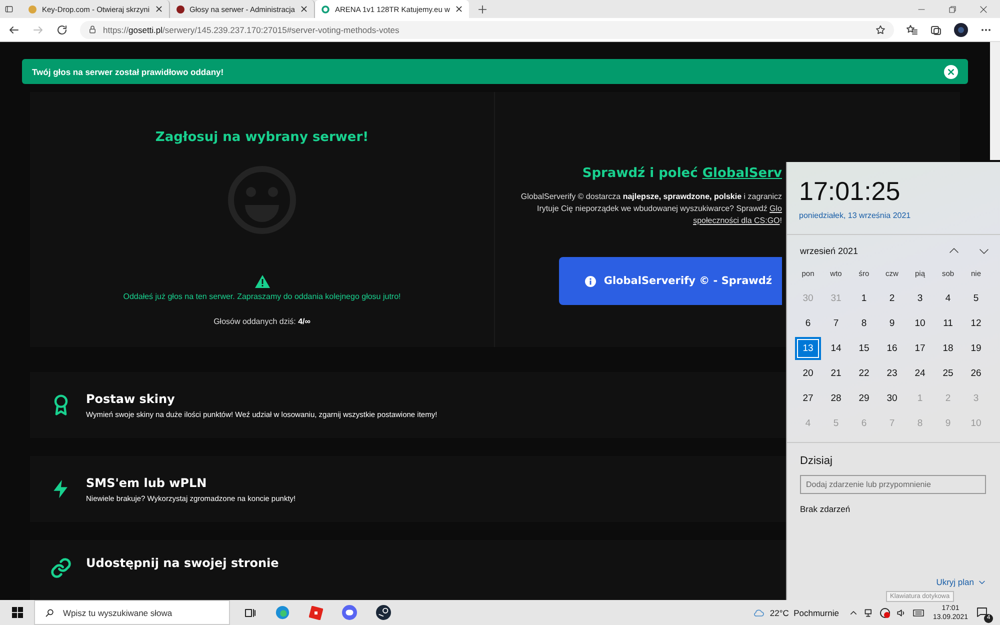  I want to click on calendar-day: 29, so click(864, 398).